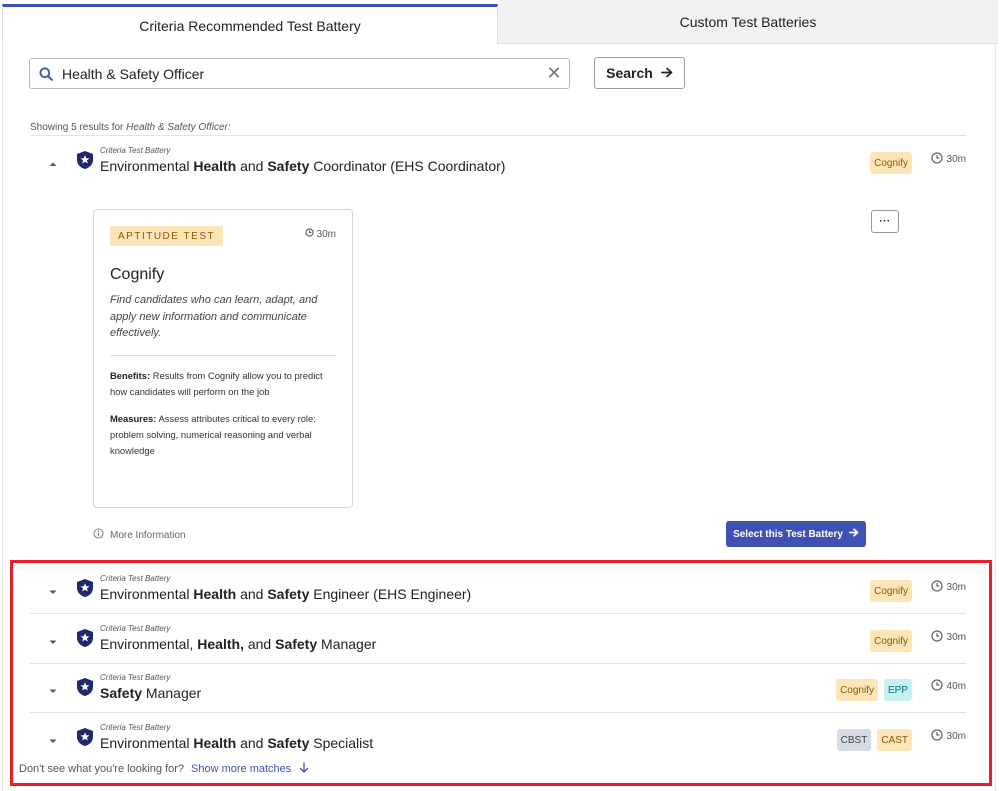 This screenshot has width=1000, height=791. Describe the element at coordinates (629, 73) in the screenshot. I see `search-button-label: Search` at that location.